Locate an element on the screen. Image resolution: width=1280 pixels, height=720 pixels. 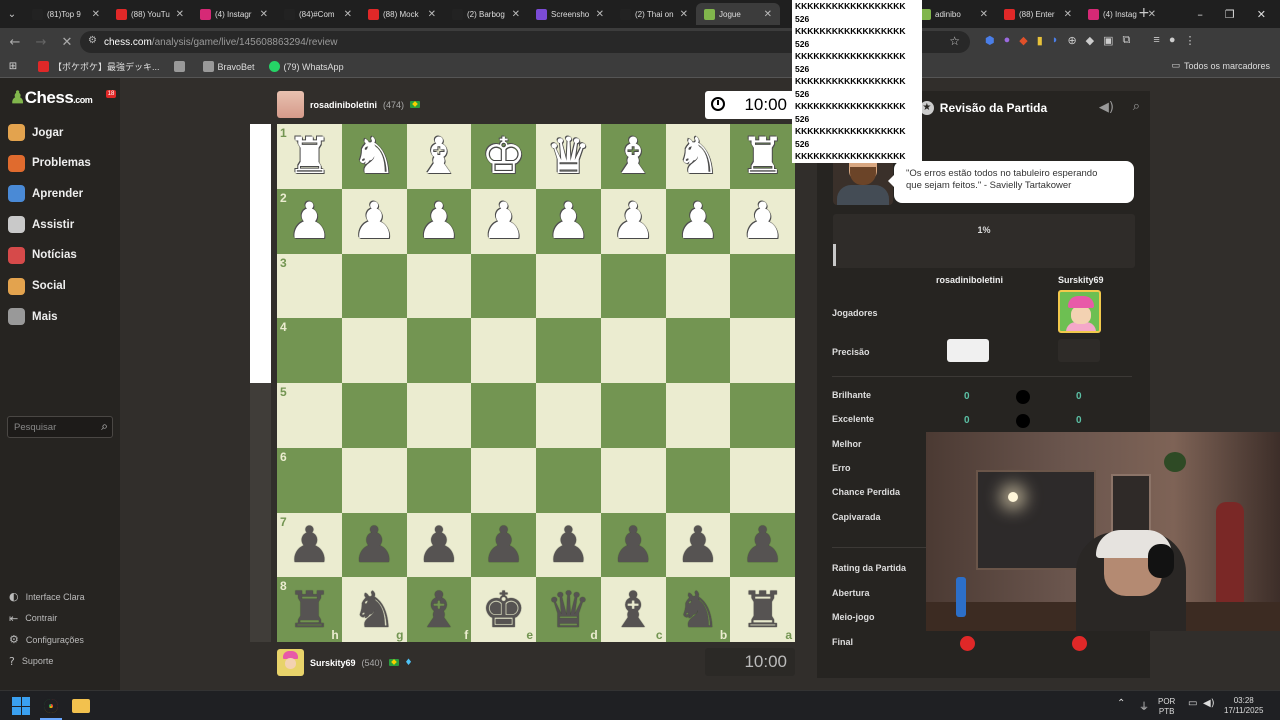
extension-yellow-icon: ▮ is located at coordinates (1040, 40).